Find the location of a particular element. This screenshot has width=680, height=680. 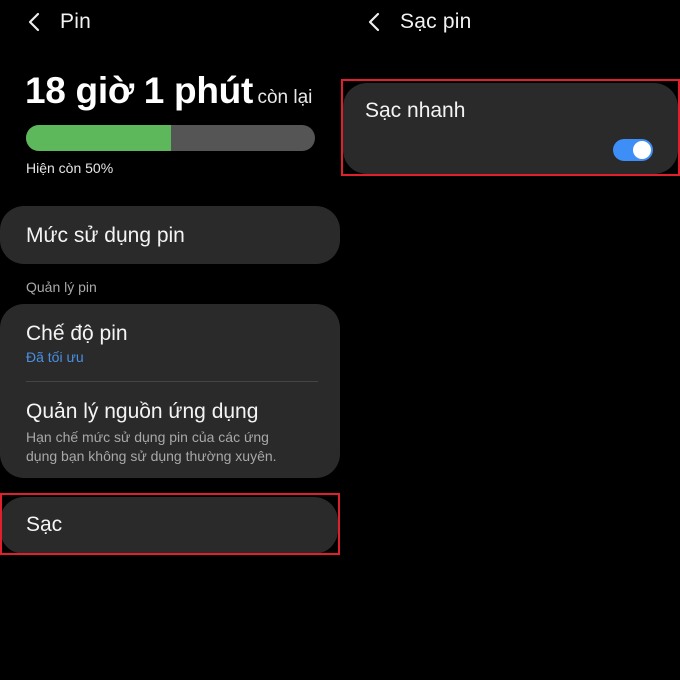

highlight-box-charging is located at coordinates (170, 524).